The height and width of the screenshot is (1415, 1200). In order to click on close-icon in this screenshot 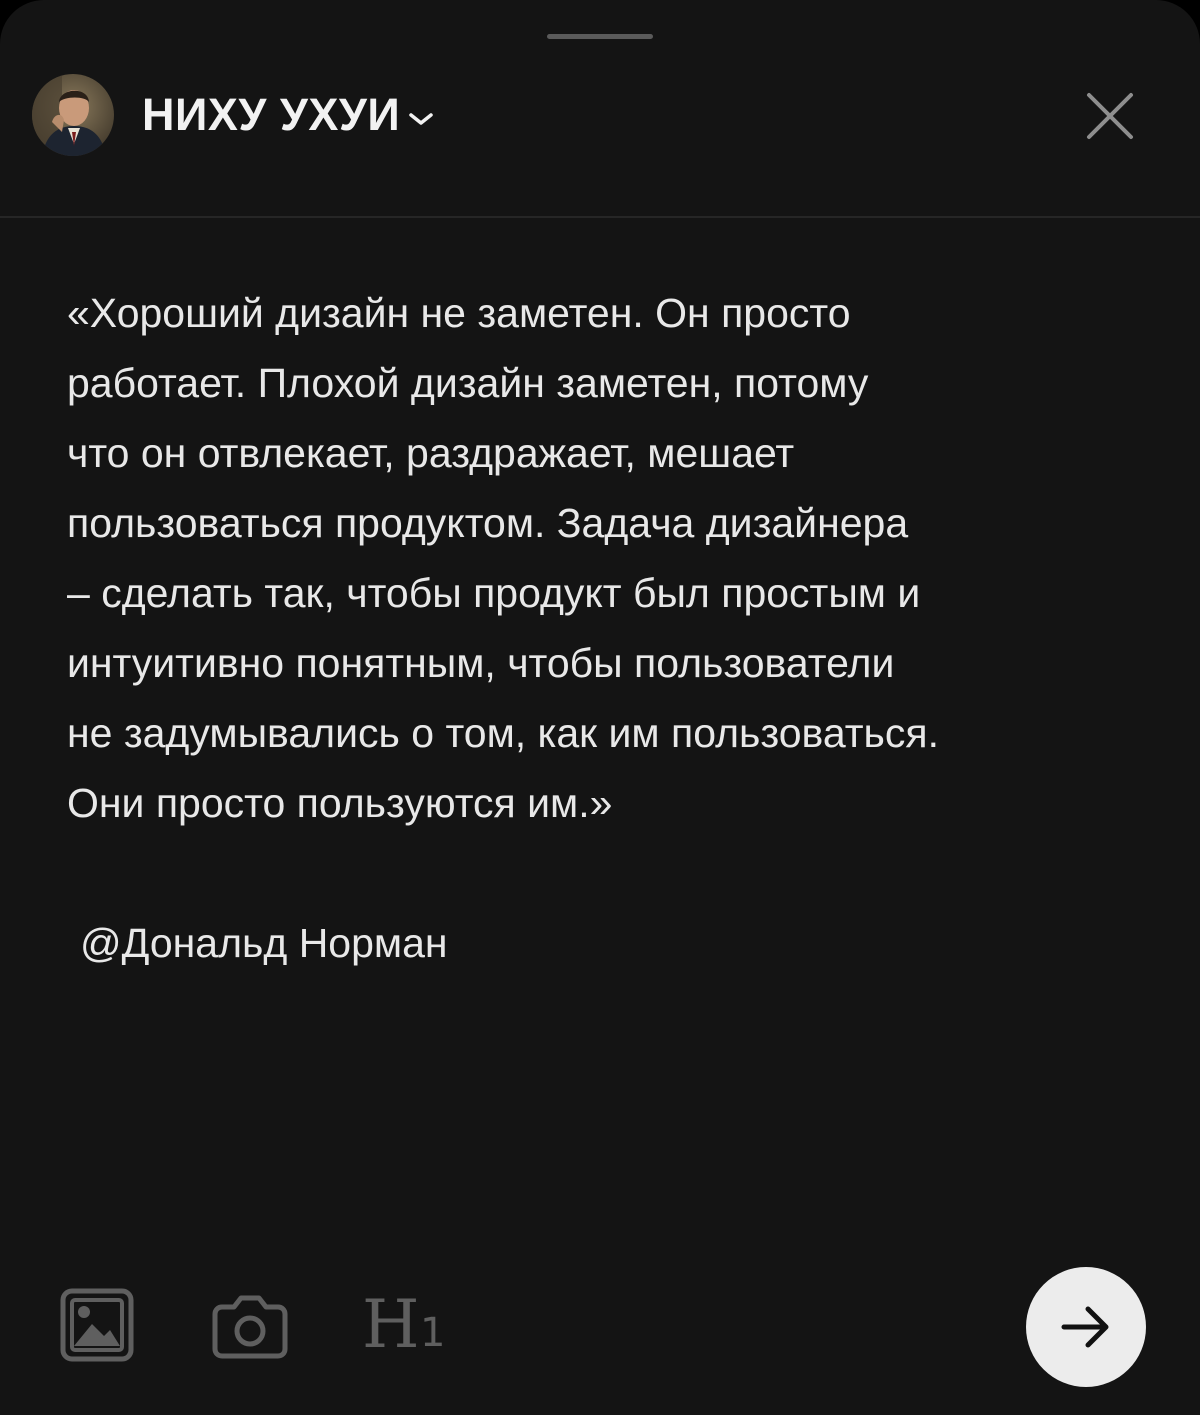, I will do `click(1110, 116)`.